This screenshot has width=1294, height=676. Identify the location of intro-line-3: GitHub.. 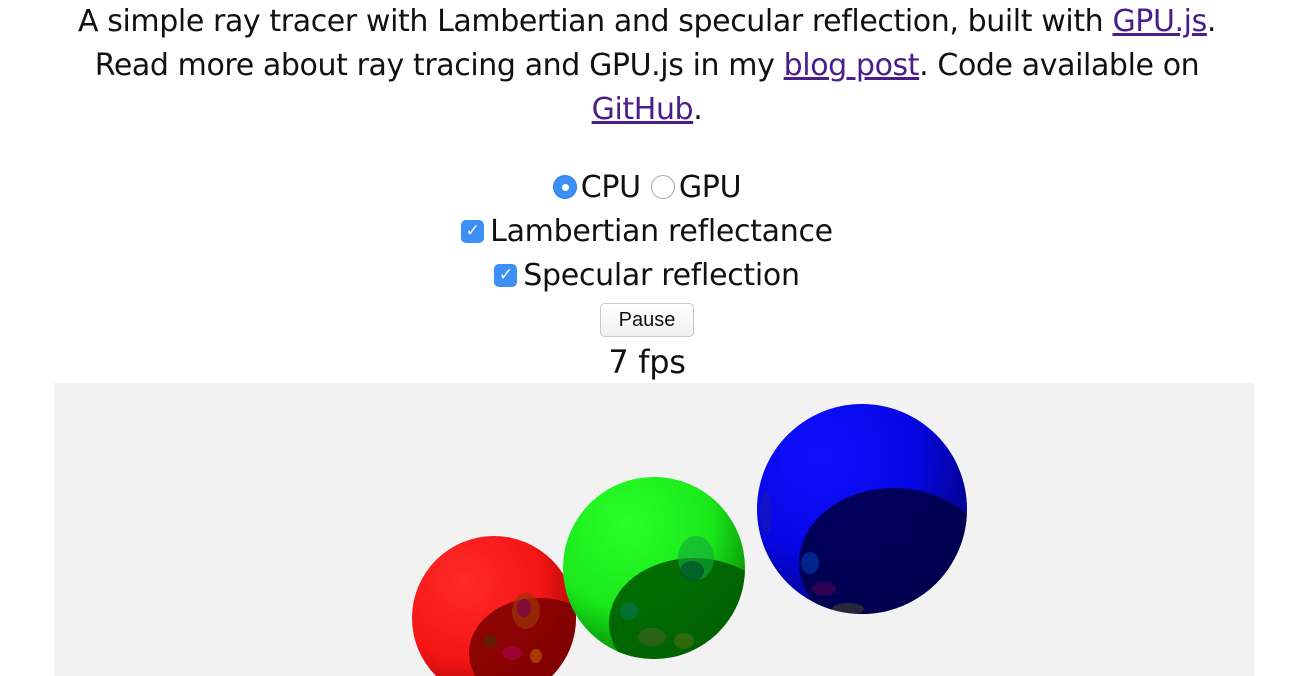
(647, 110).